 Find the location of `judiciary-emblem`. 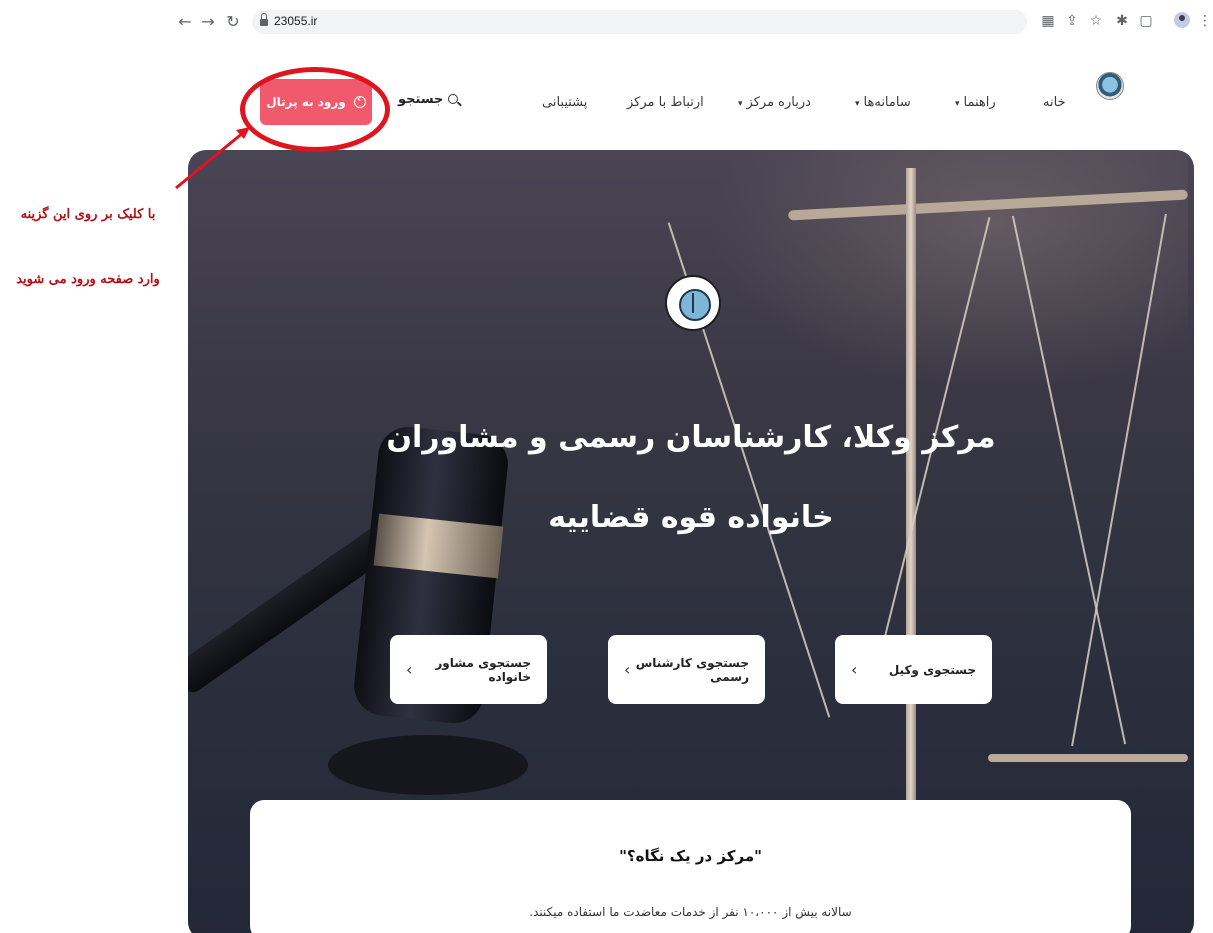

judiciary-emblem is located at coordinates (693, 303).